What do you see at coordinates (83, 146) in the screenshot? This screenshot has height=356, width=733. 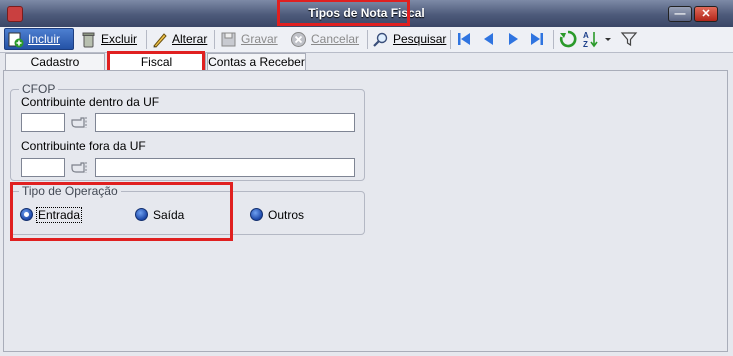 I see `fora-uf-label: Contribuinte fora da UF` at bounding box center [83, 146].